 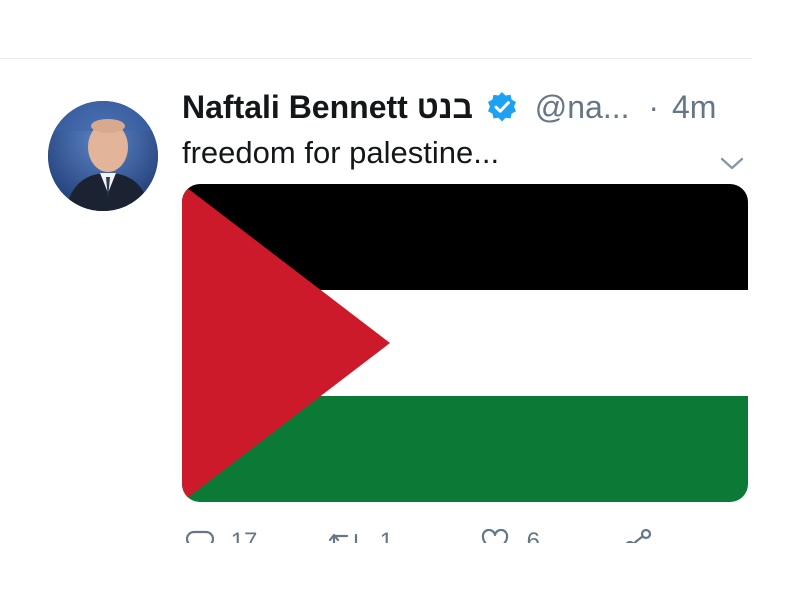 I want to click on retweet-button: 1, so click(x=360, y=535).